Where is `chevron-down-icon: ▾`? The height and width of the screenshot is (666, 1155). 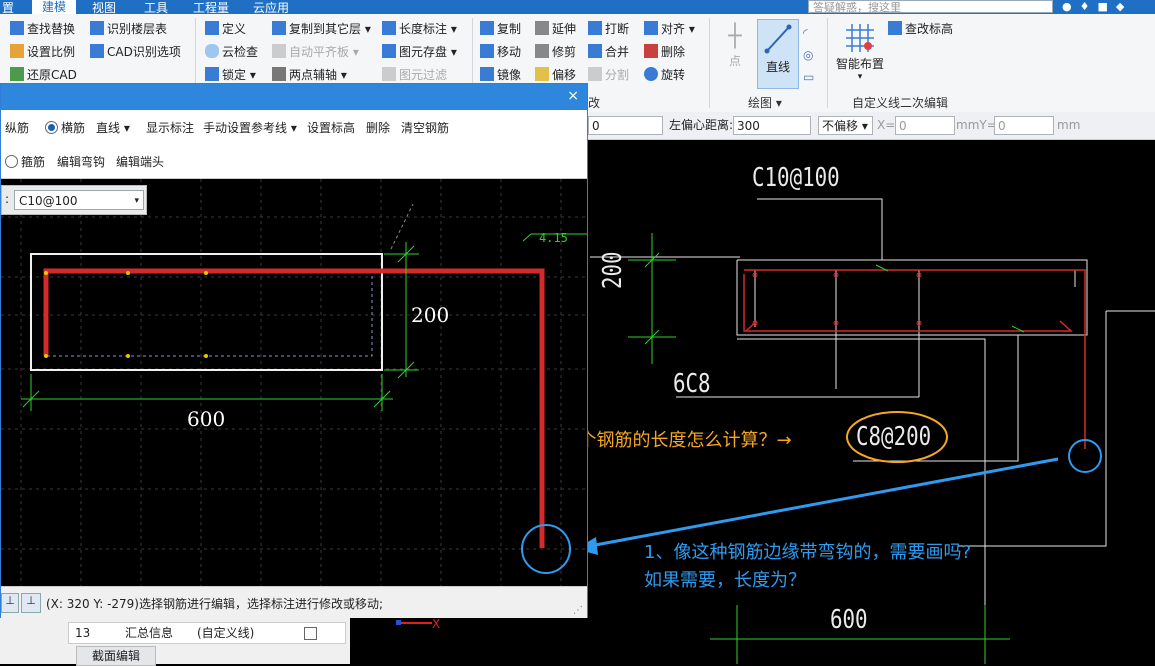
chevron-down-icon: ▾ is located at coordinates (136, 201).